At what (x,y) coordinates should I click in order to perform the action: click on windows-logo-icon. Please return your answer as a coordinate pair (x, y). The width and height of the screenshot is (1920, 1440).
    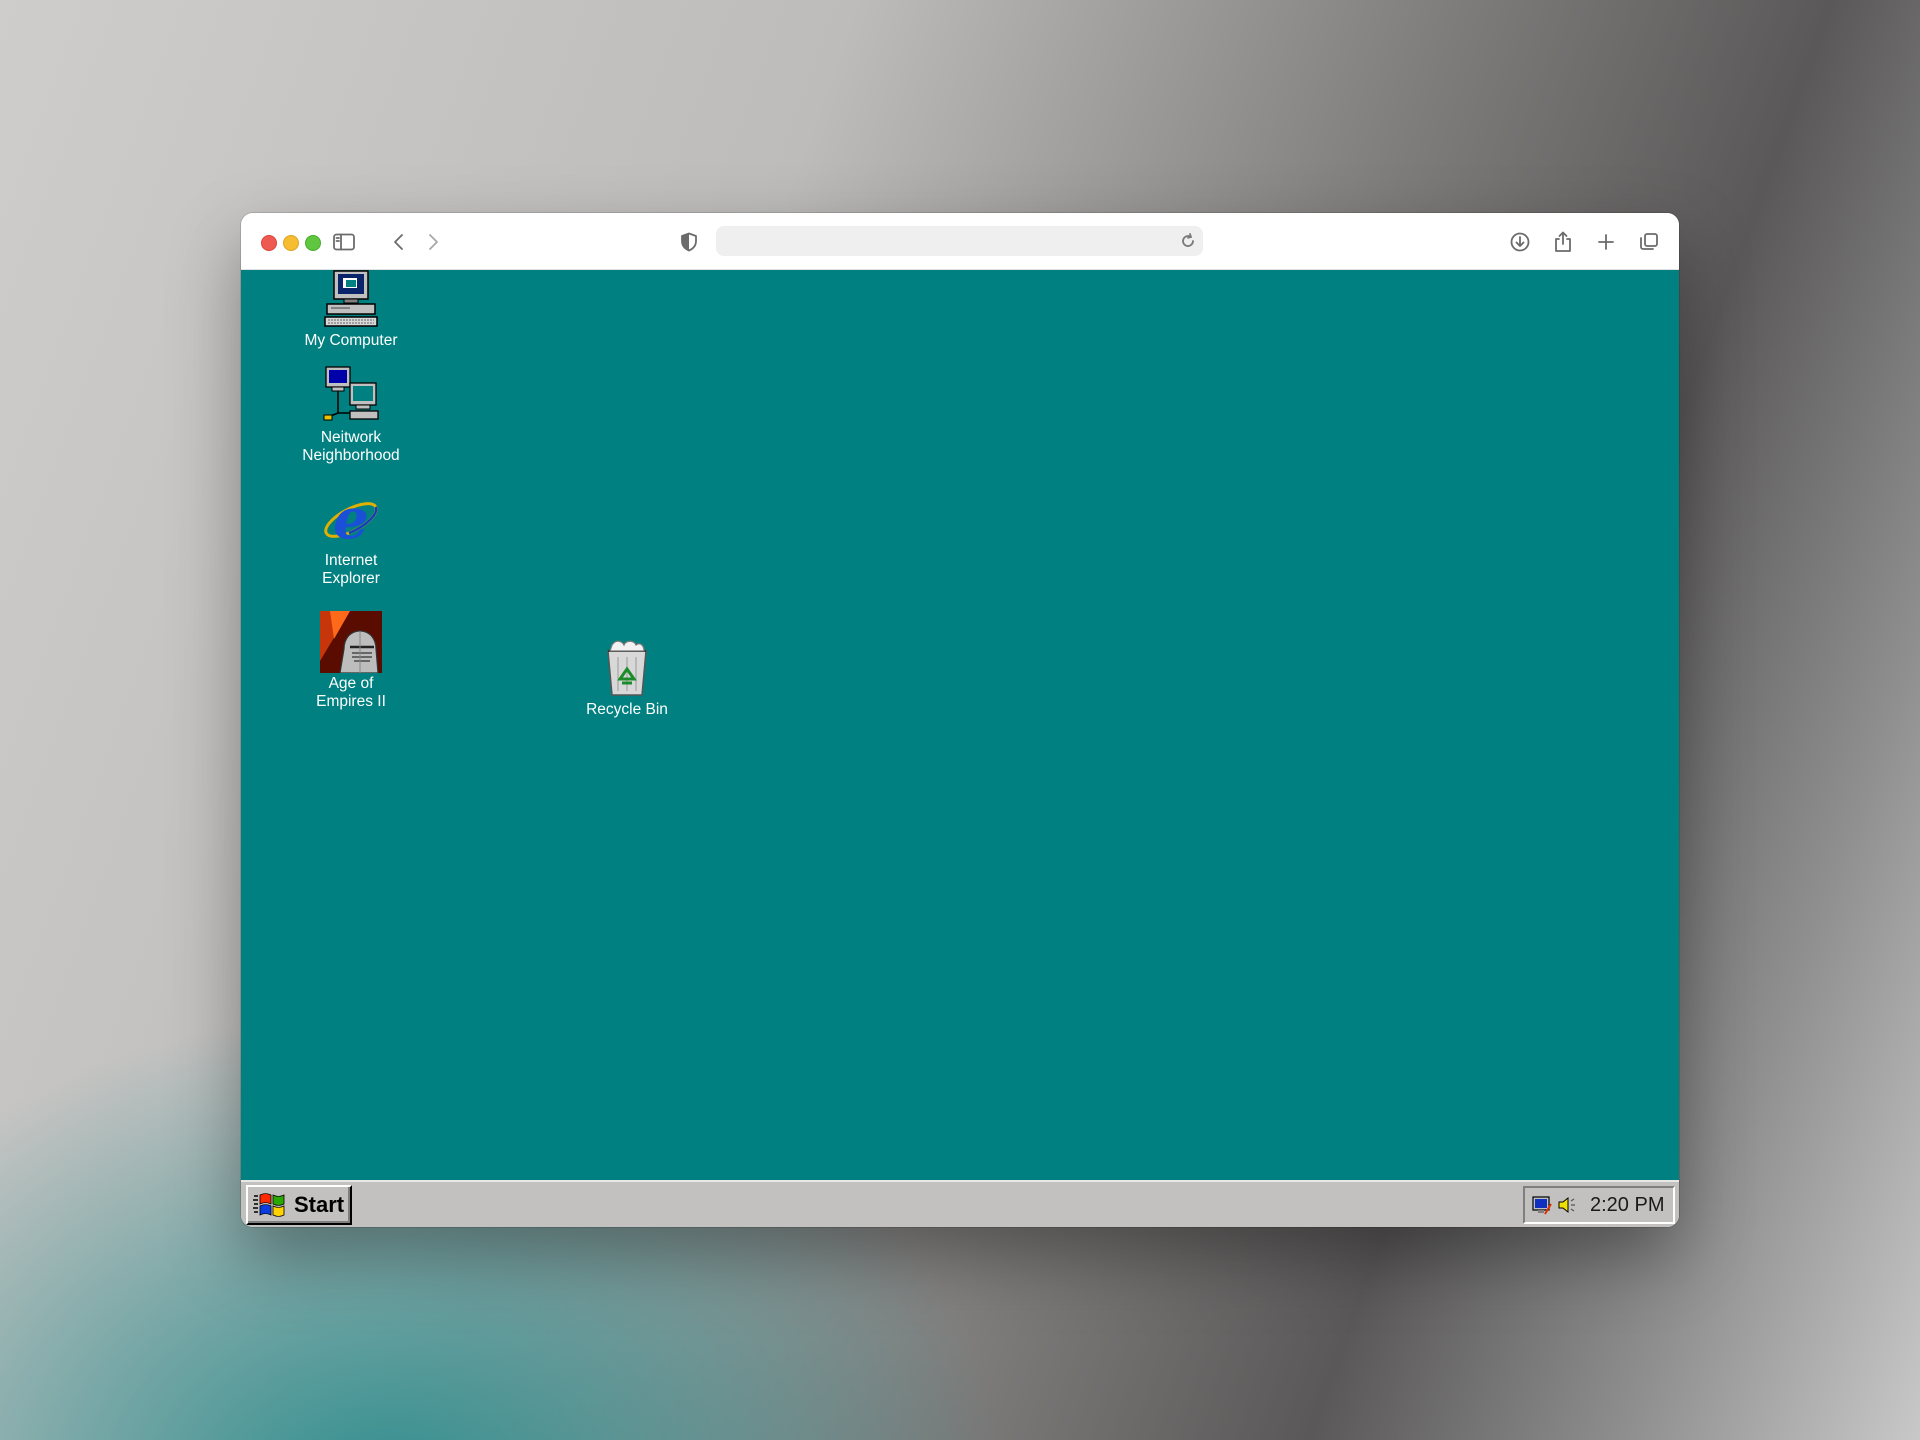
    Looking at the image, I should click on (269, 1205).